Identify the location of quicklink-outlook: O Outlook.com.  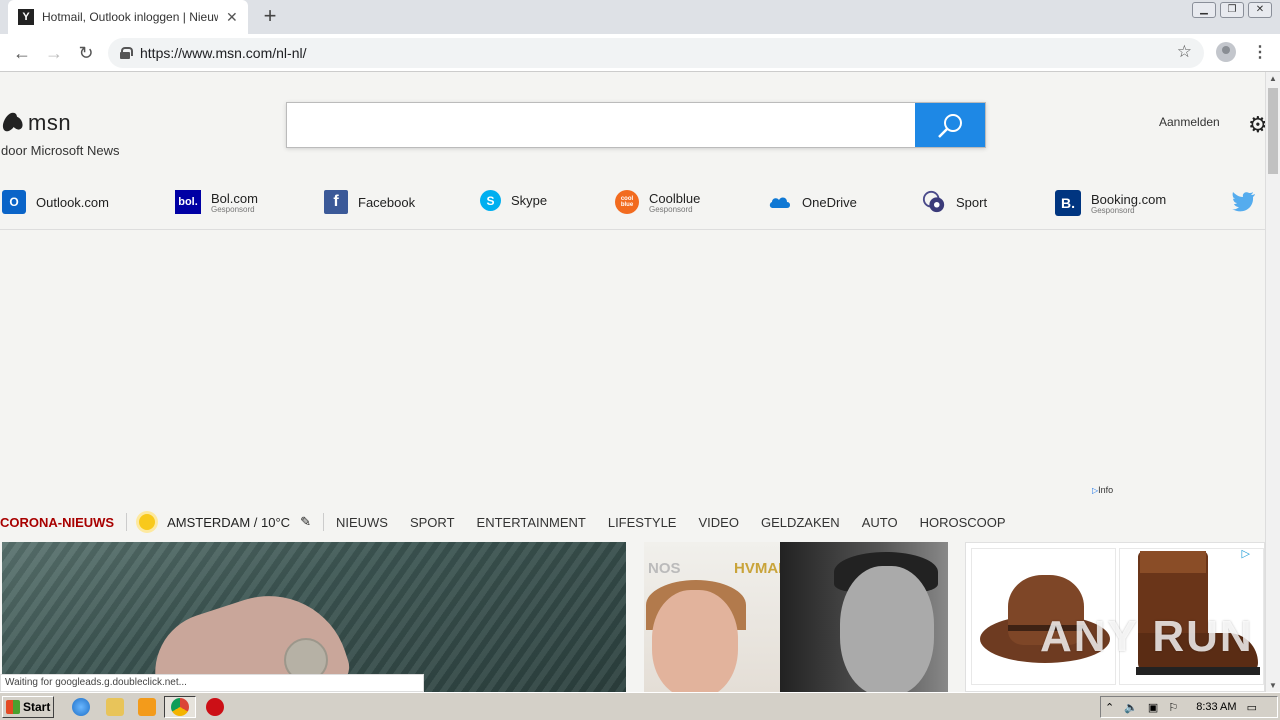
(55, 202).